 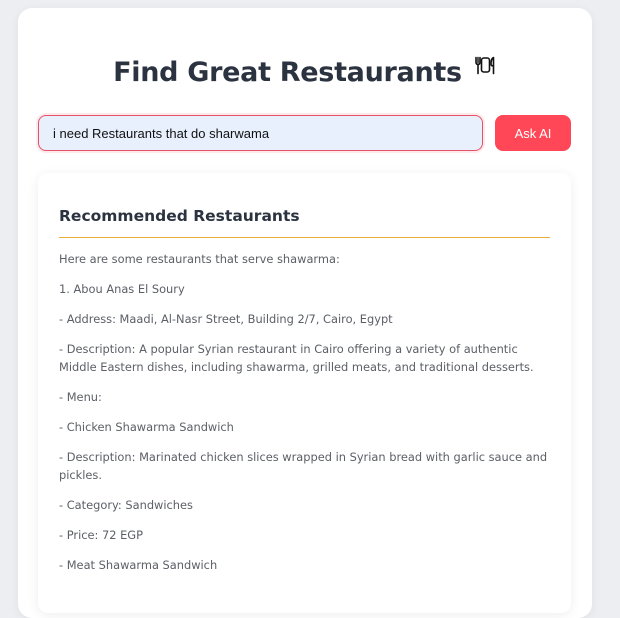 I want to click on page-header: Find Great Restaurants, so click(x=305, y=72).